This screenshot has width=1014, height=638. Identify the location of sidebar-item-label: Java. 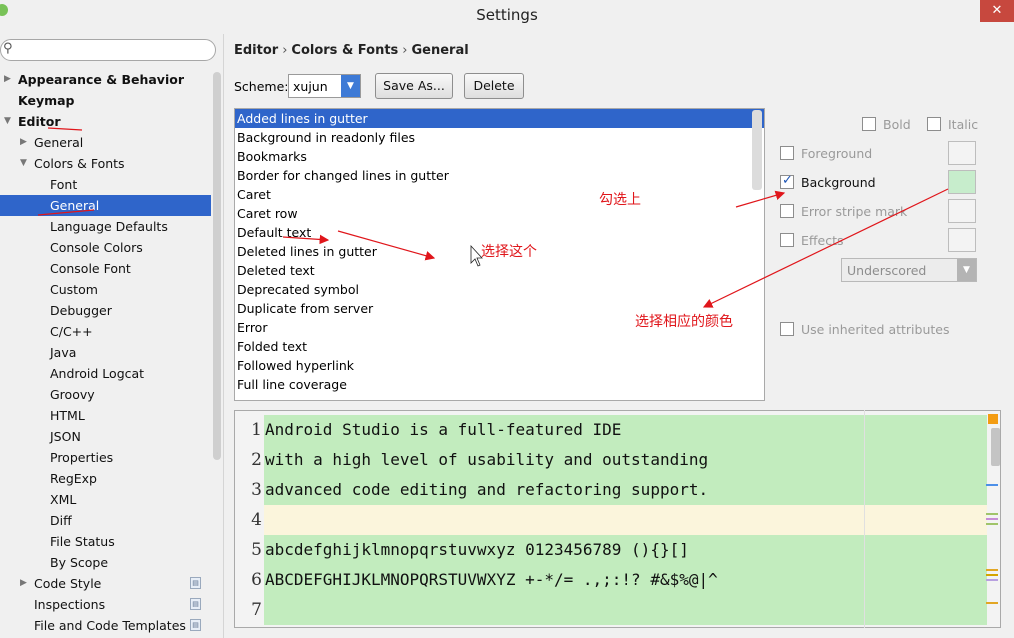
(63, 352).